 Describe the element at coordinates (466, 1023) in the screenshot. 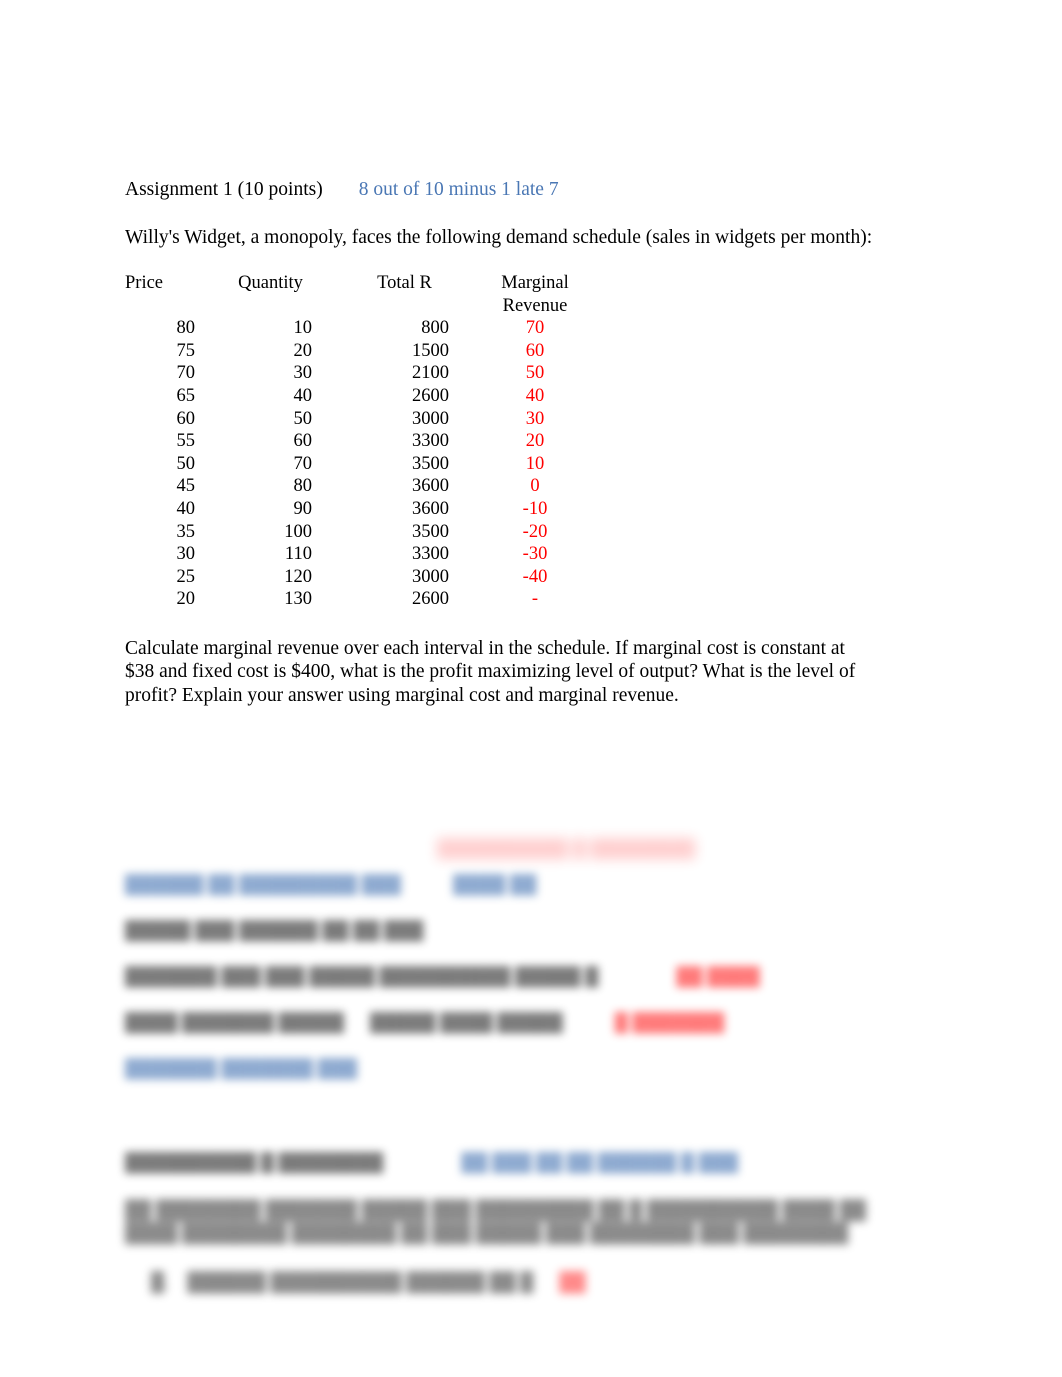

I see `obscured-text-black-b: █████ ████ █████` at that location.